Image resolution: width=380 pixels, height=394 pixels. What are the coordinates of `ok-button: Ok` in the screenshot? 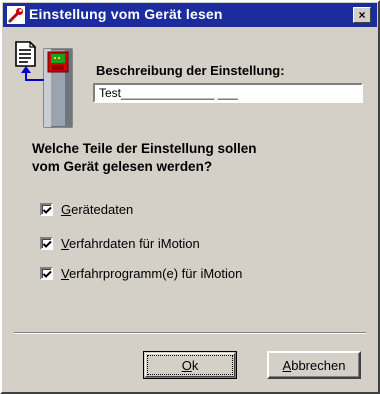 It's located at (190, 365).